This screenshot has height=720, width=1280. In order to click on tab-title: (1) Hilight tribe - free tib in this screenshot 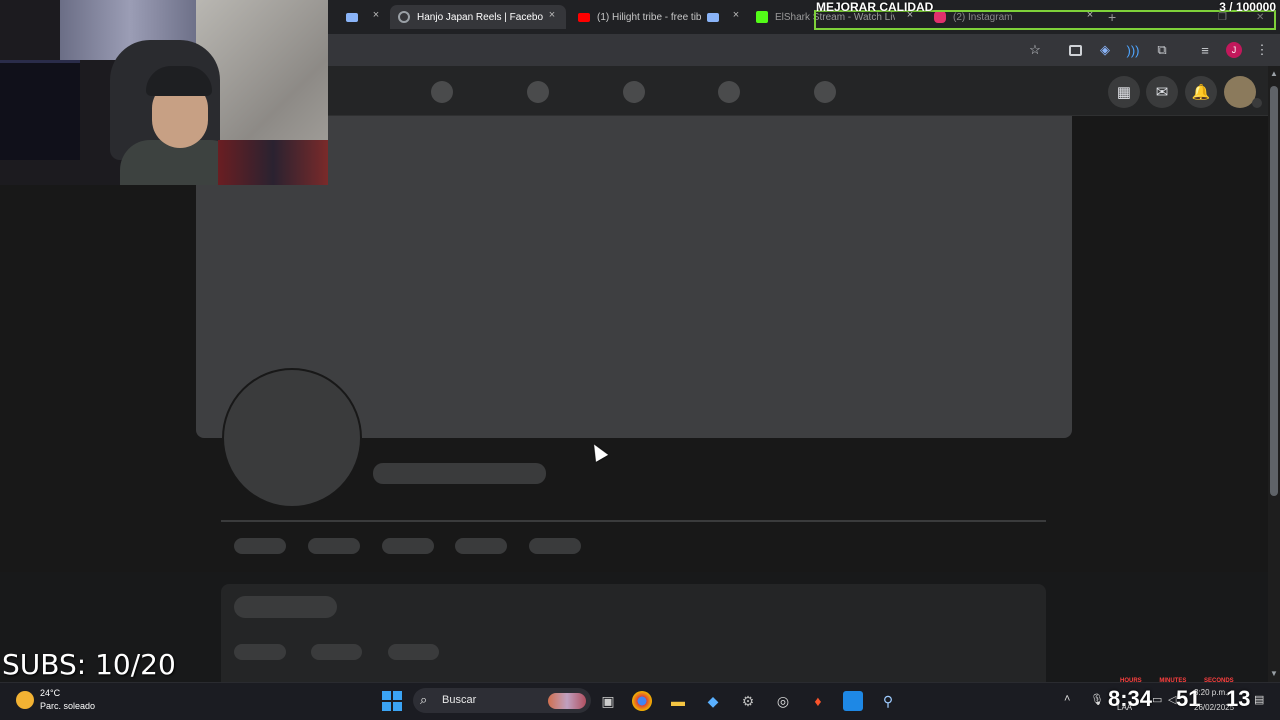, I will do `click(649, 17)`.